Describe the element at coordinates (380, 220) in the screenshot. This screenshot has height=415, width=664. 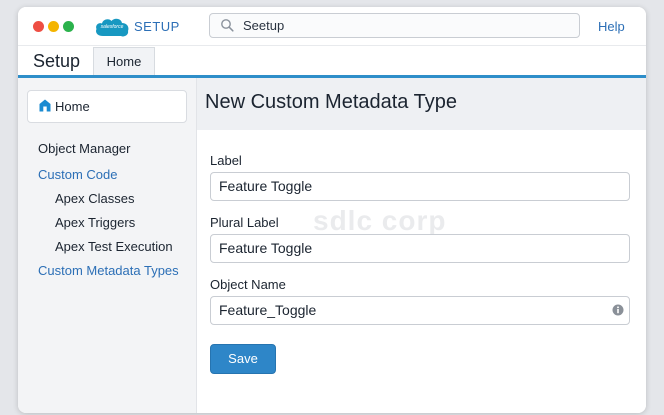
I see `watermark: sdlc corp` at that location.